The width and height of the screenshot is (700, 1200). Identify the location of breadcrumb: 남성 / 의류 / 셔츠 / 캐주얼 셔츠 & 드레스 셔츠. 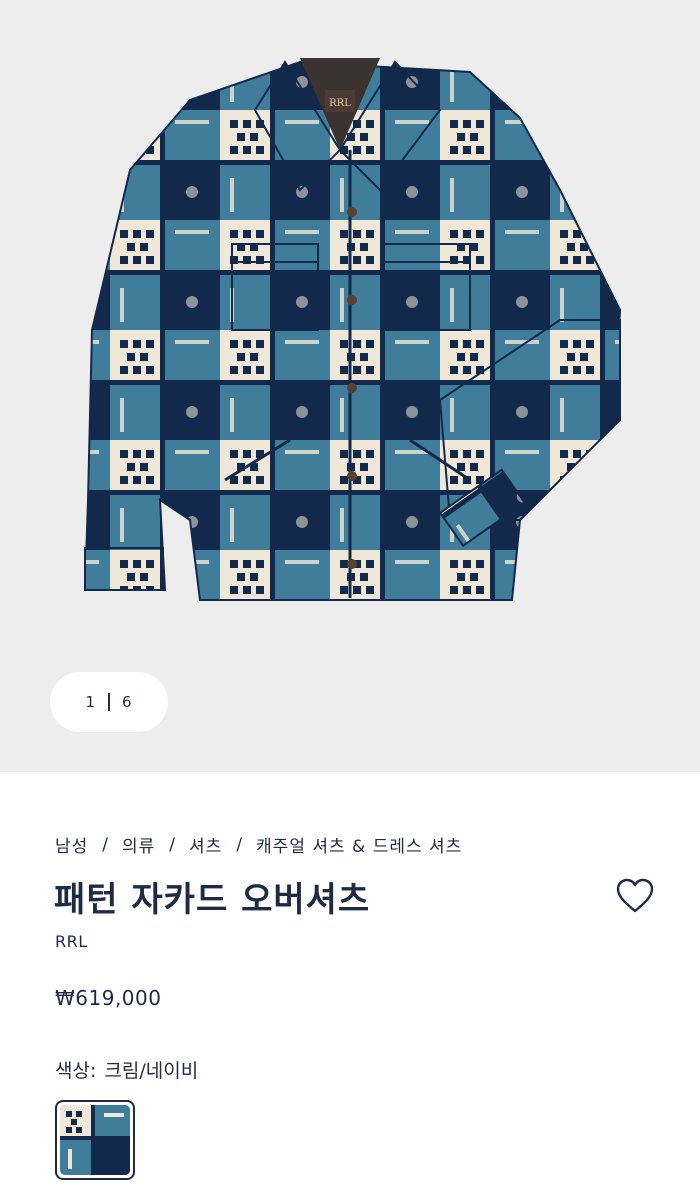
(258, 845).